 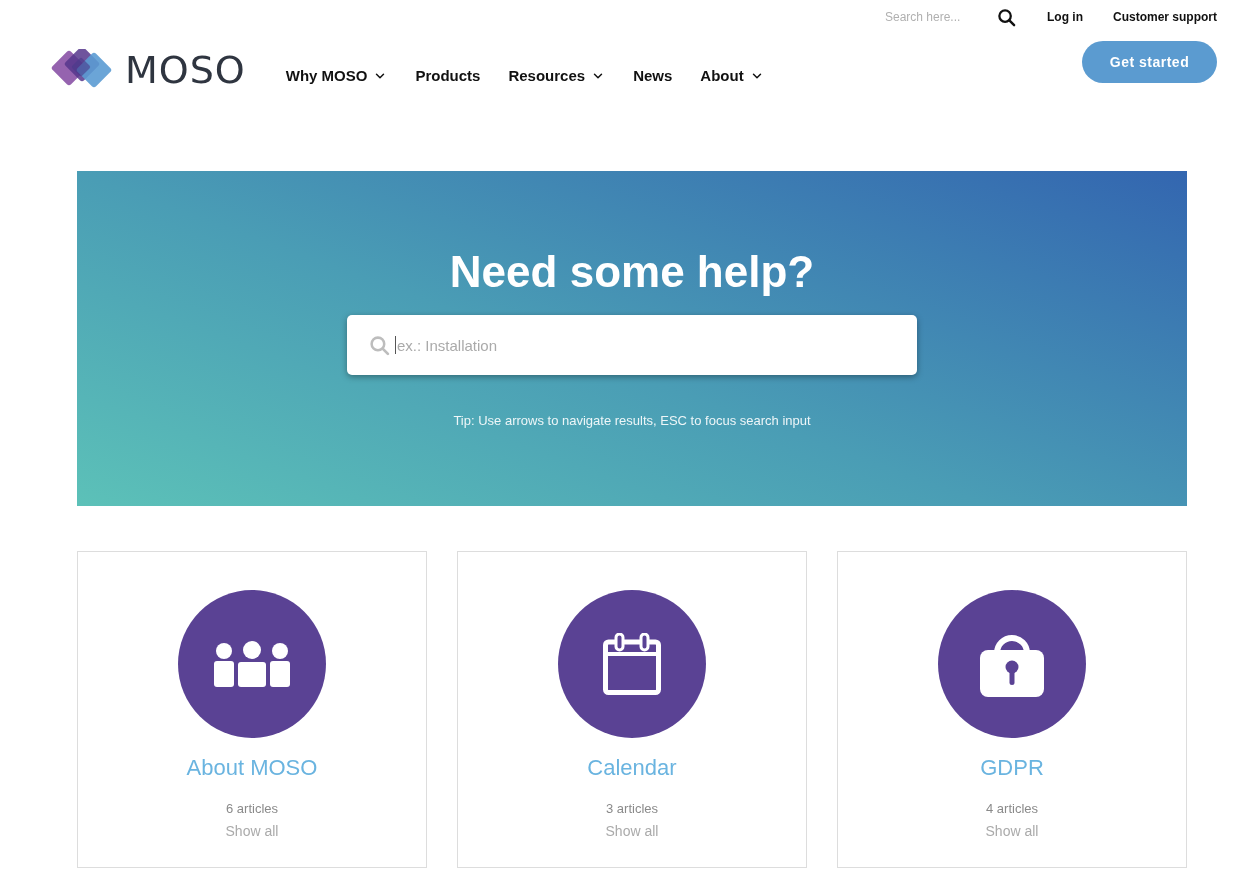 I want to click on nav-link: Resources, so click(x=557, y=76).